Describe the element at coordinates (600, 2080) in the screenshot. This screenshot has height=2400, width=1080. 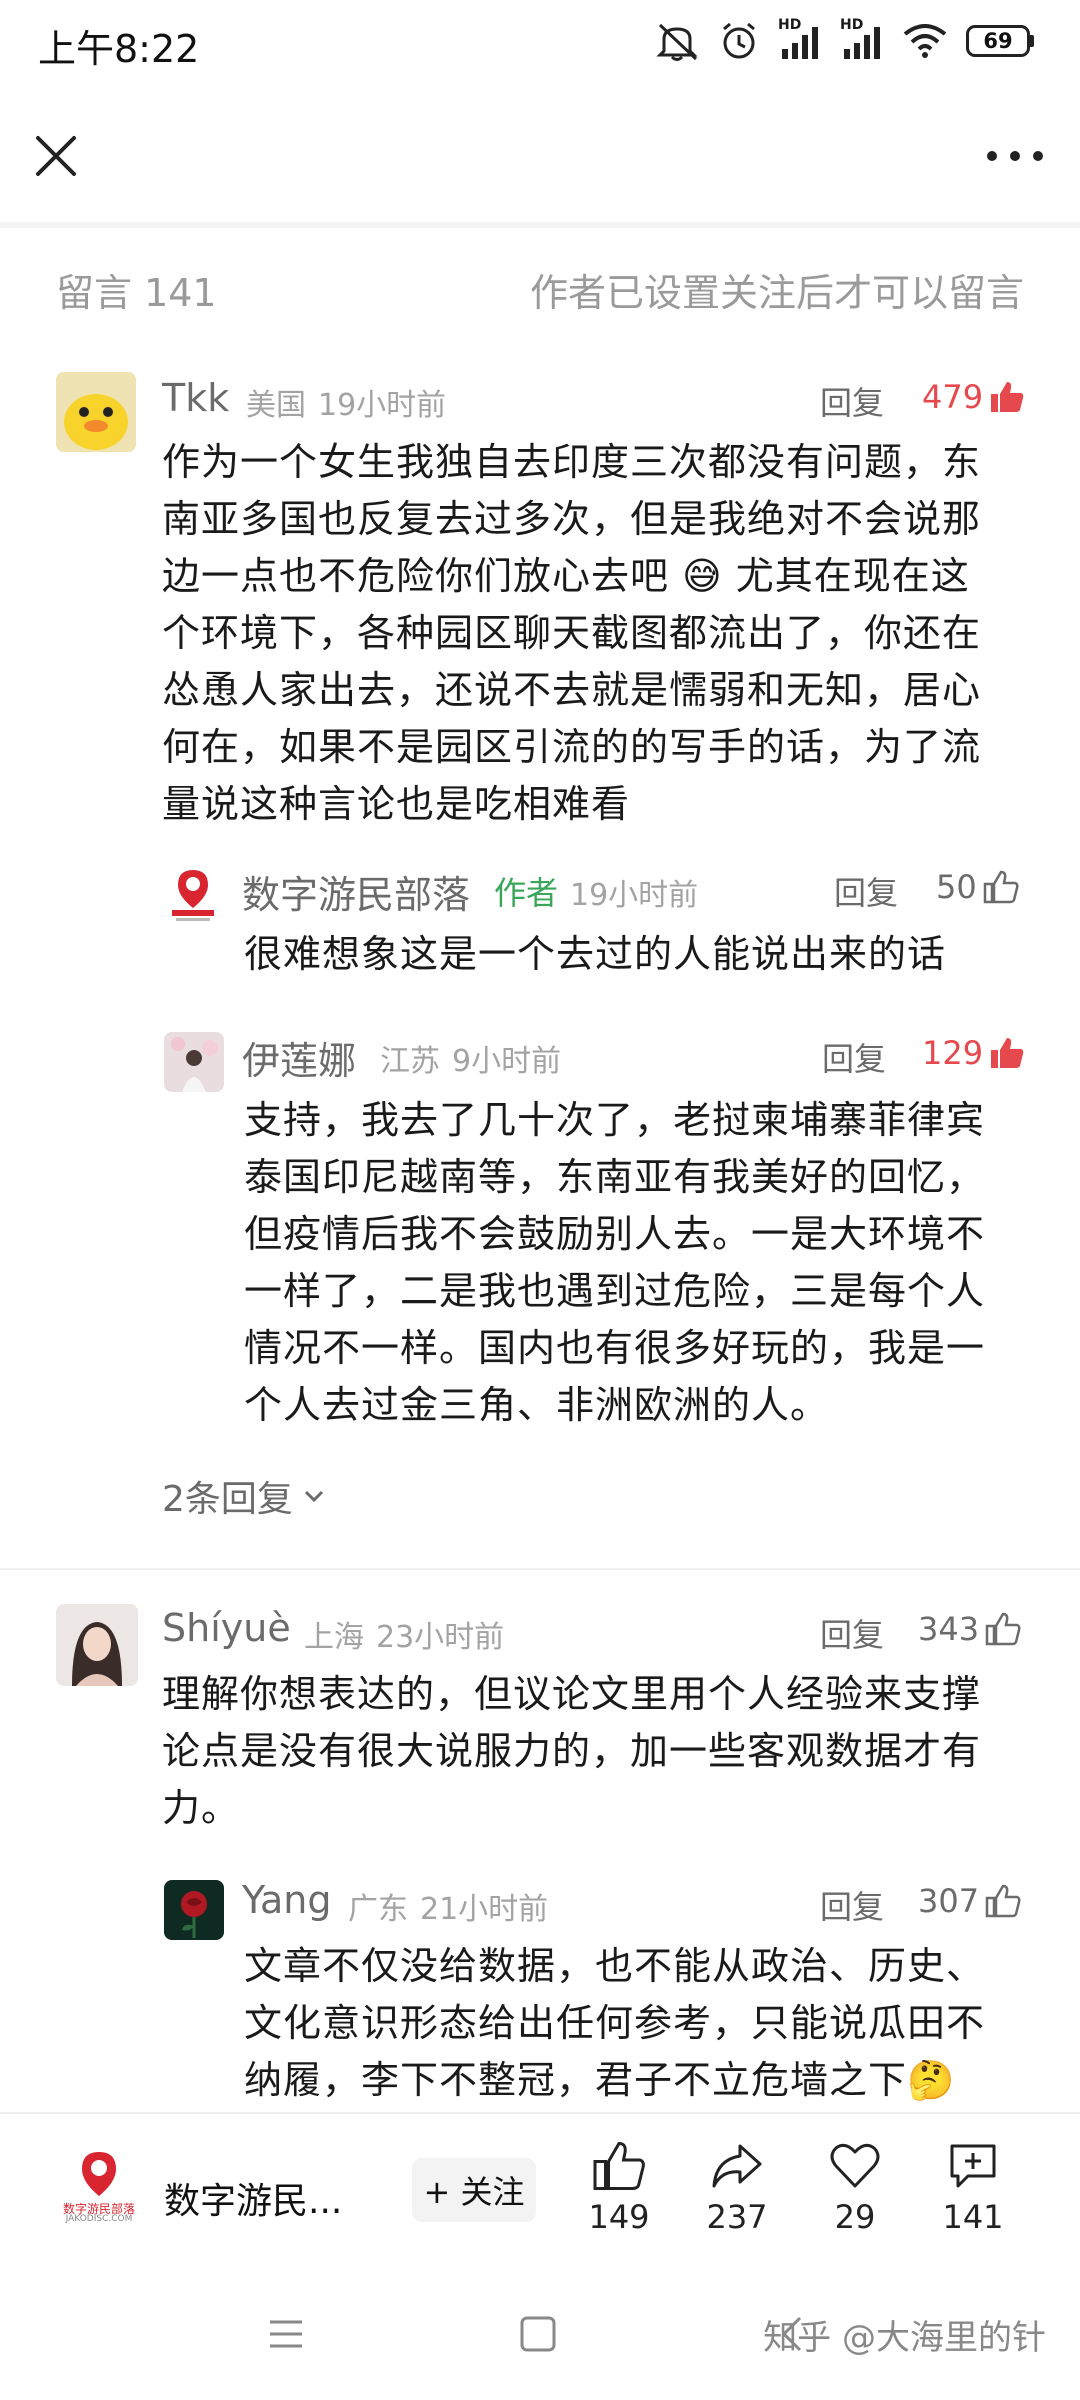
I see `reply-line: 纳履，李下不整冠，君子不立危墙之下🤔` at that location.